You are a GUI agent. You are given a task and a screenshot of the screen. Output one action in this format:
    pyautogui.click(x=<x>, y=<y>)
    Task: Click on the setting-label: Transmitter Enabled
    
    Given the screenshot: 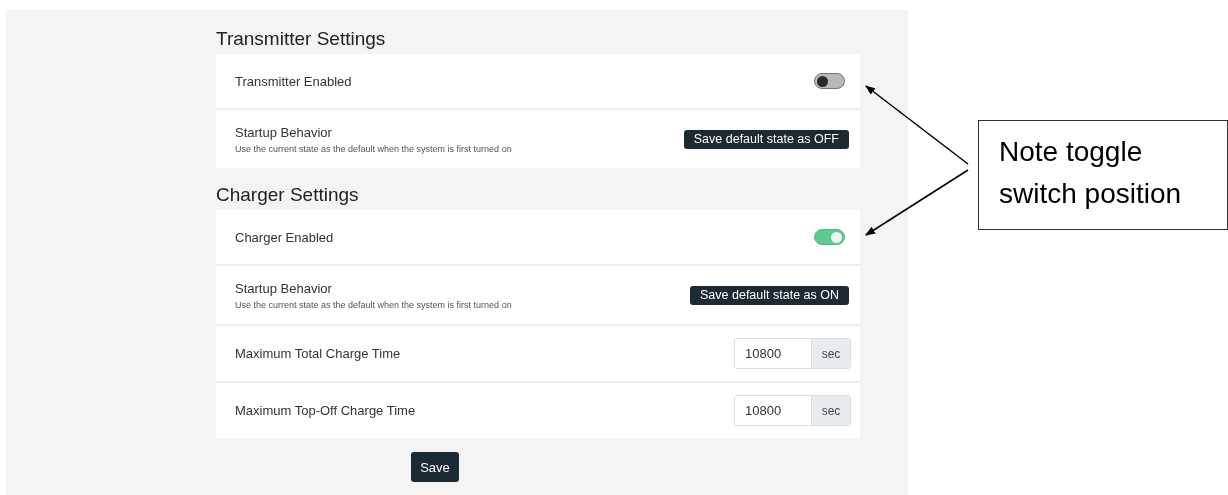 What is the action you would take?
    pyautogui.click(x=293, y=81)
    